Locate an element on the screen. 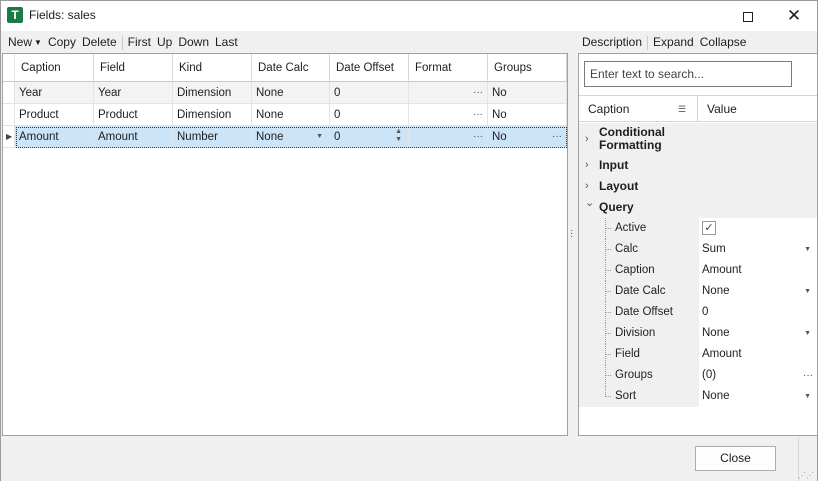 The height and width of the screenshot is (481, 818). property-value: ✓ is located at coordinates (758, 228).